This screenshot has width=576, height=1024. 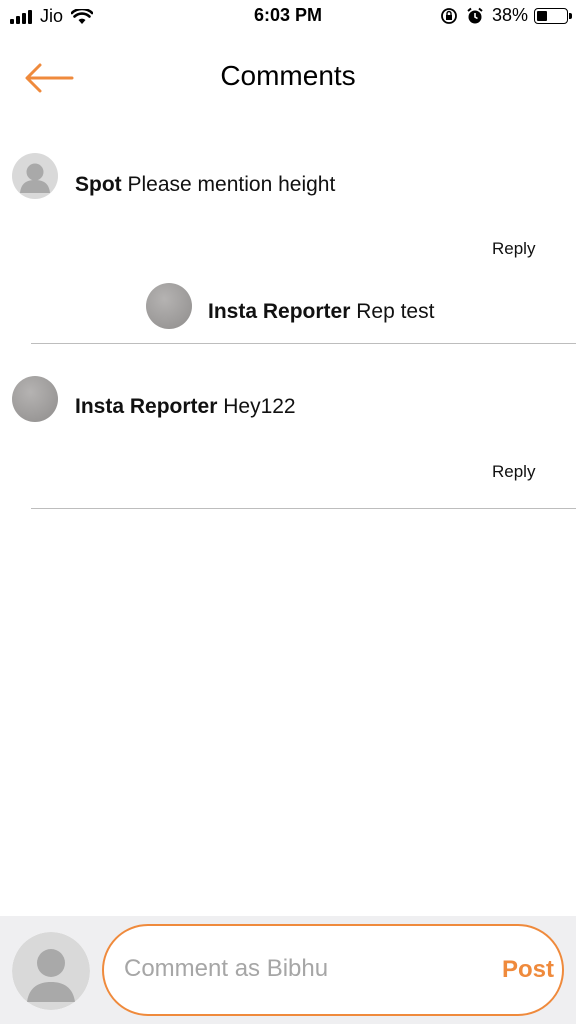 I want to click on reply-text: Insta Reporter Rep test, so click(x=321, y=312).